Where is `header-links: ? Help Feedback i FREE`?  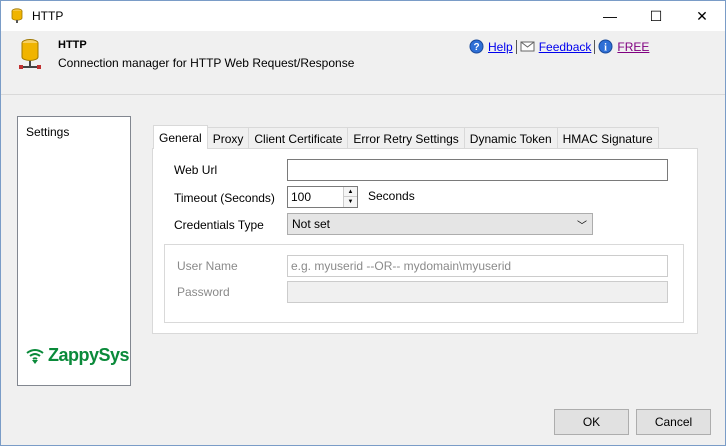 header-links: ? Help Feedback i FREE is located at coordinates (559, 46).